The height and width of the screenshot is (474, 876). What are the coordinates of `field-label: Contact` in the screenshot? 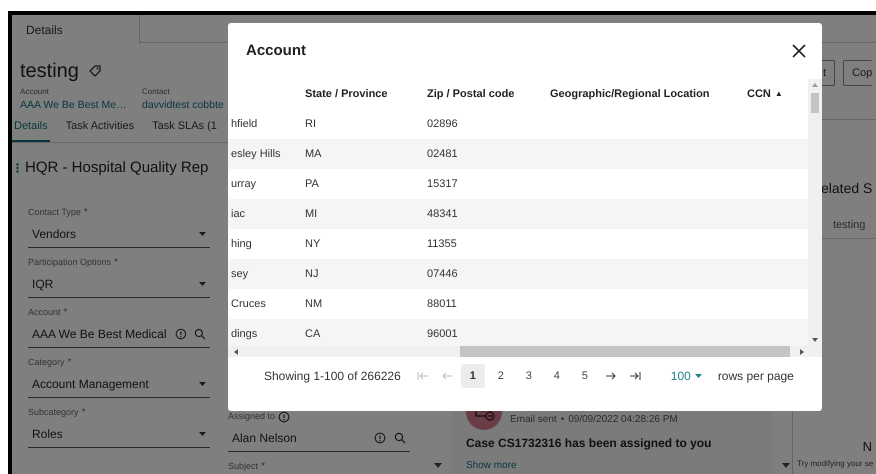 It's located at (156, 92).